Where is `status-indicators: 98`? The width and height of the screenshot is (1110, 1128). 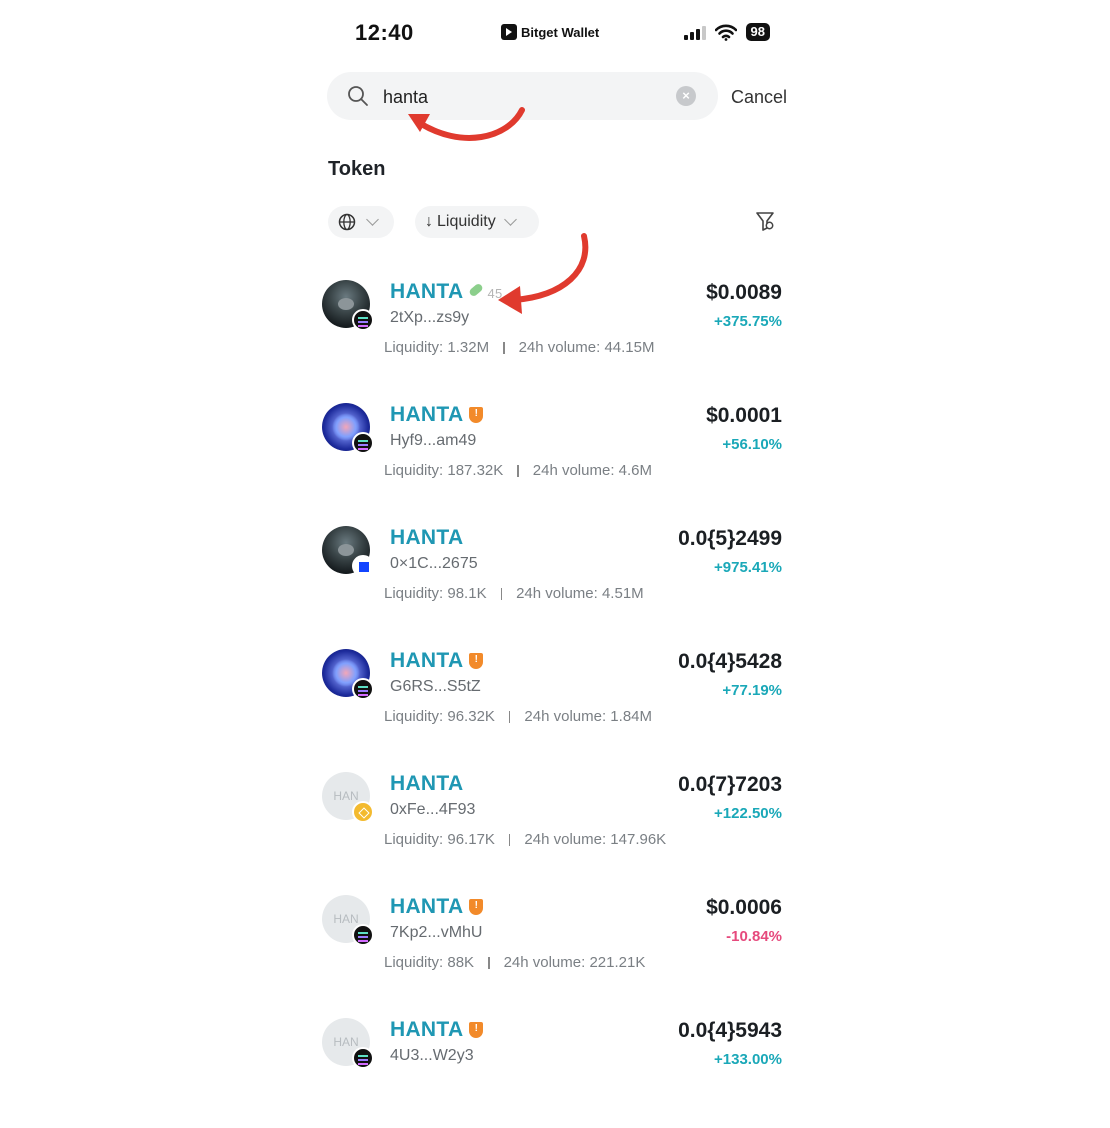 status-indicators: 98 is located at coordinates (726, 32).